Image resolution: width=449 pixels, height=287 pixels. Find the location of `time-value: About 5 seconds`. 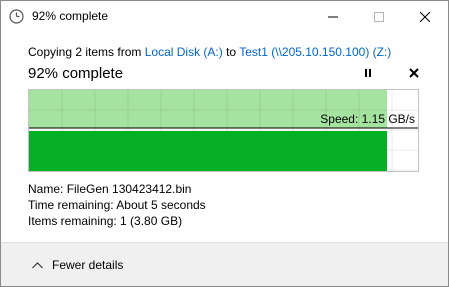

time-value: About 5 seconds is located at coordinates (161, 205).